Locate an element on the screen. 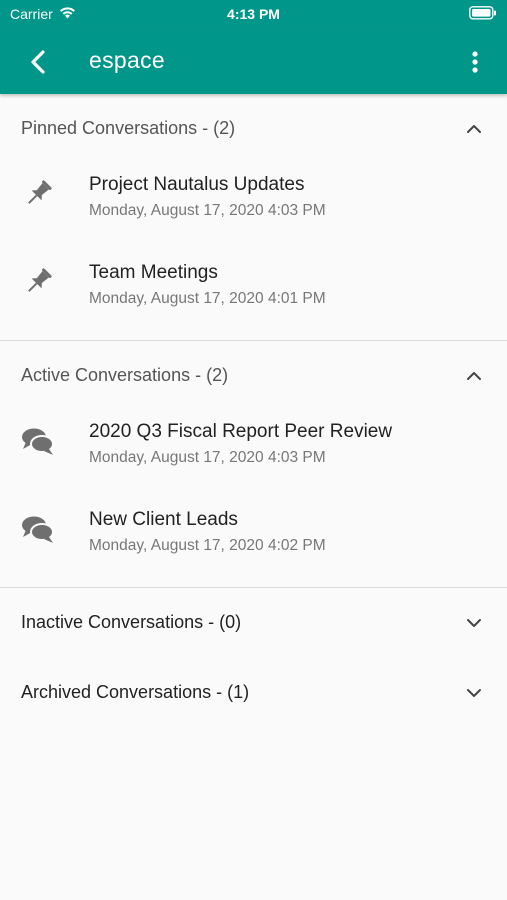 This screenshot has width=507, height=900. pinned-section-label: Pinned Conversations - (2) is located at coordinates (128, 128).